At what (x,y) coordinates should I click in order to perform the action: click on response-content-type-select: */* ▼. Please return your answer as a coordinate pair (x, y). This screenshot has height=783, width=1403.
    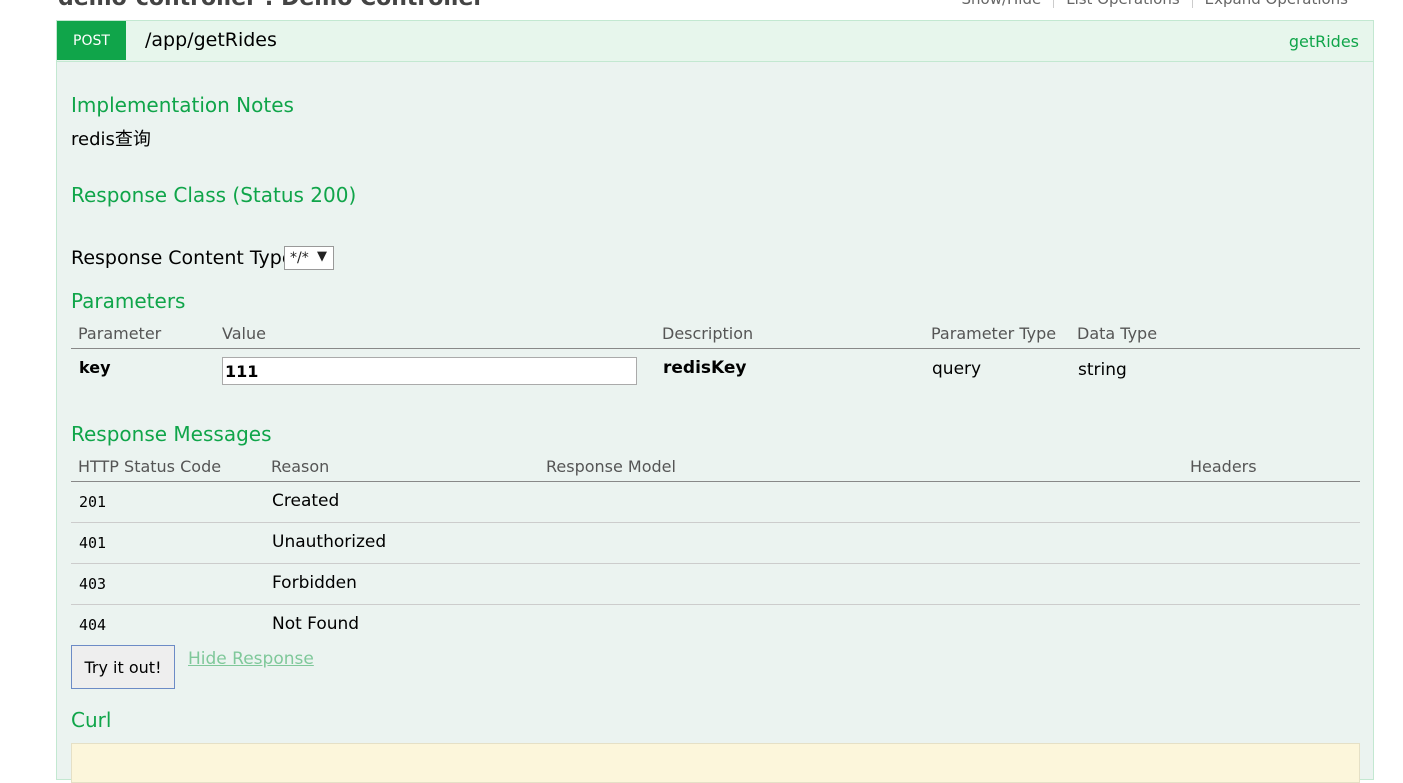
    Looking at the image, I should click on (309, 258).